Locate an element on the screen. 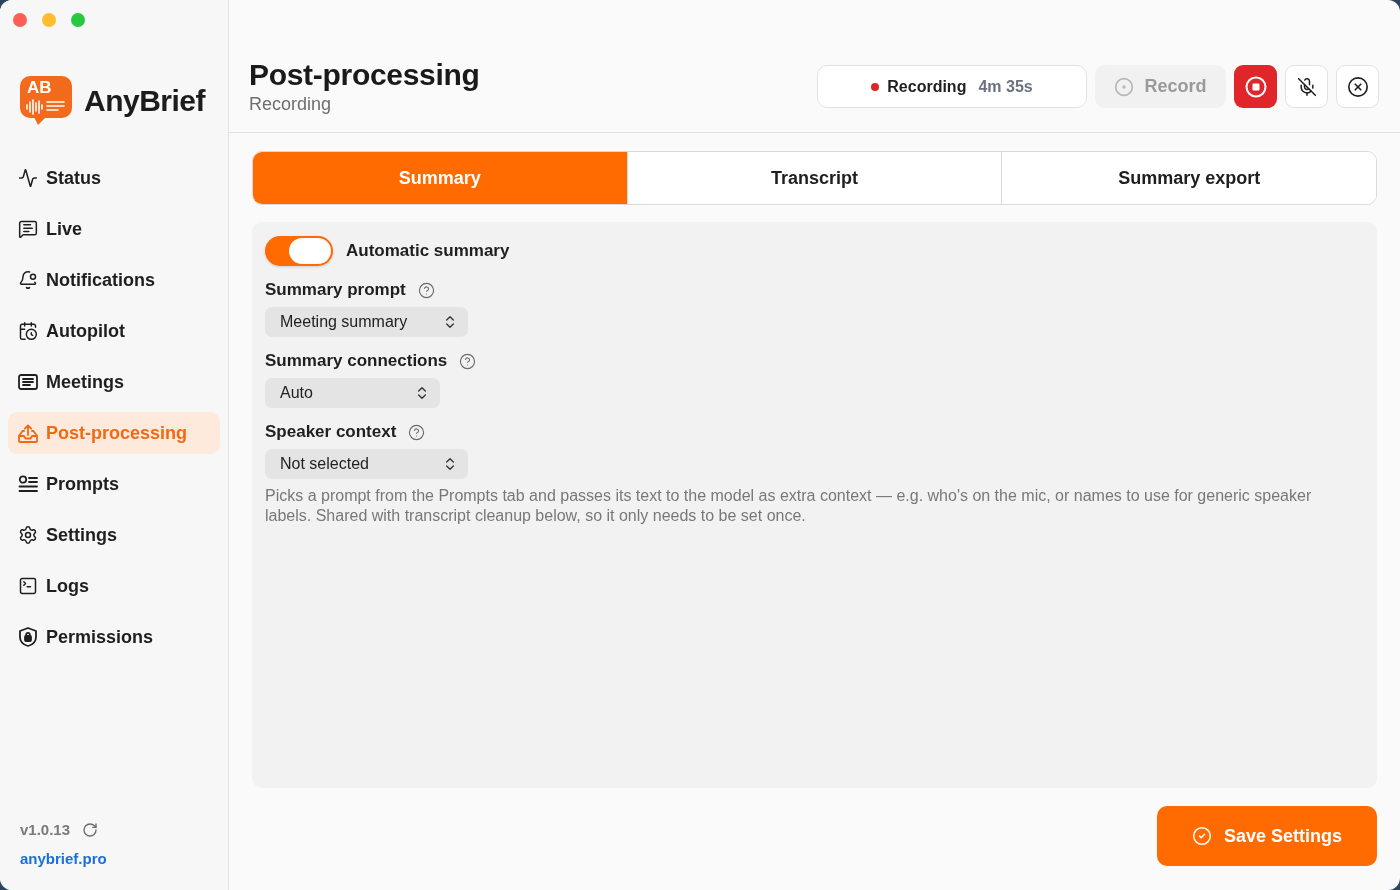 The image size is (1400, 890). toggle-switch is located at coordinates (299, 251).